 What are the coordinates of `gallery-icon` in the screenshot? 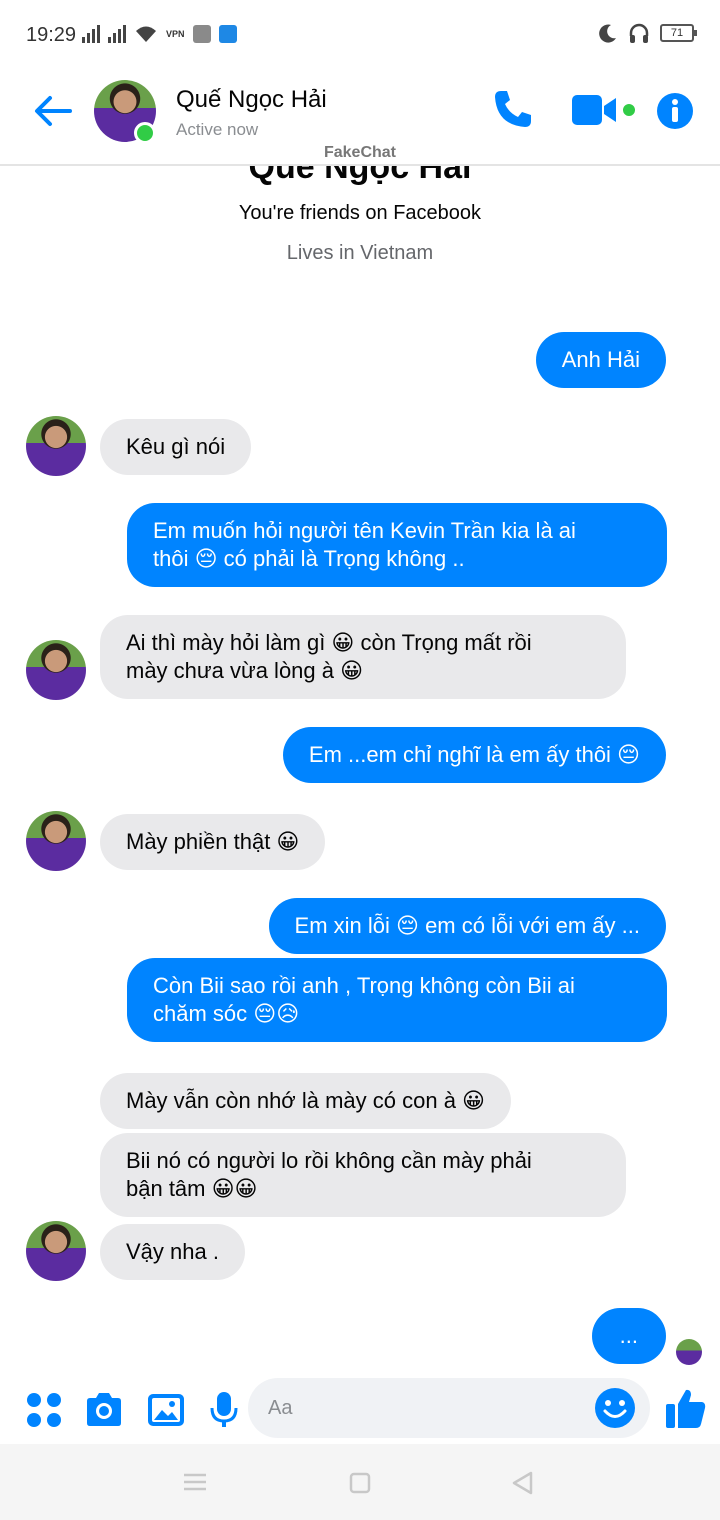 It's located at (166, 1410).